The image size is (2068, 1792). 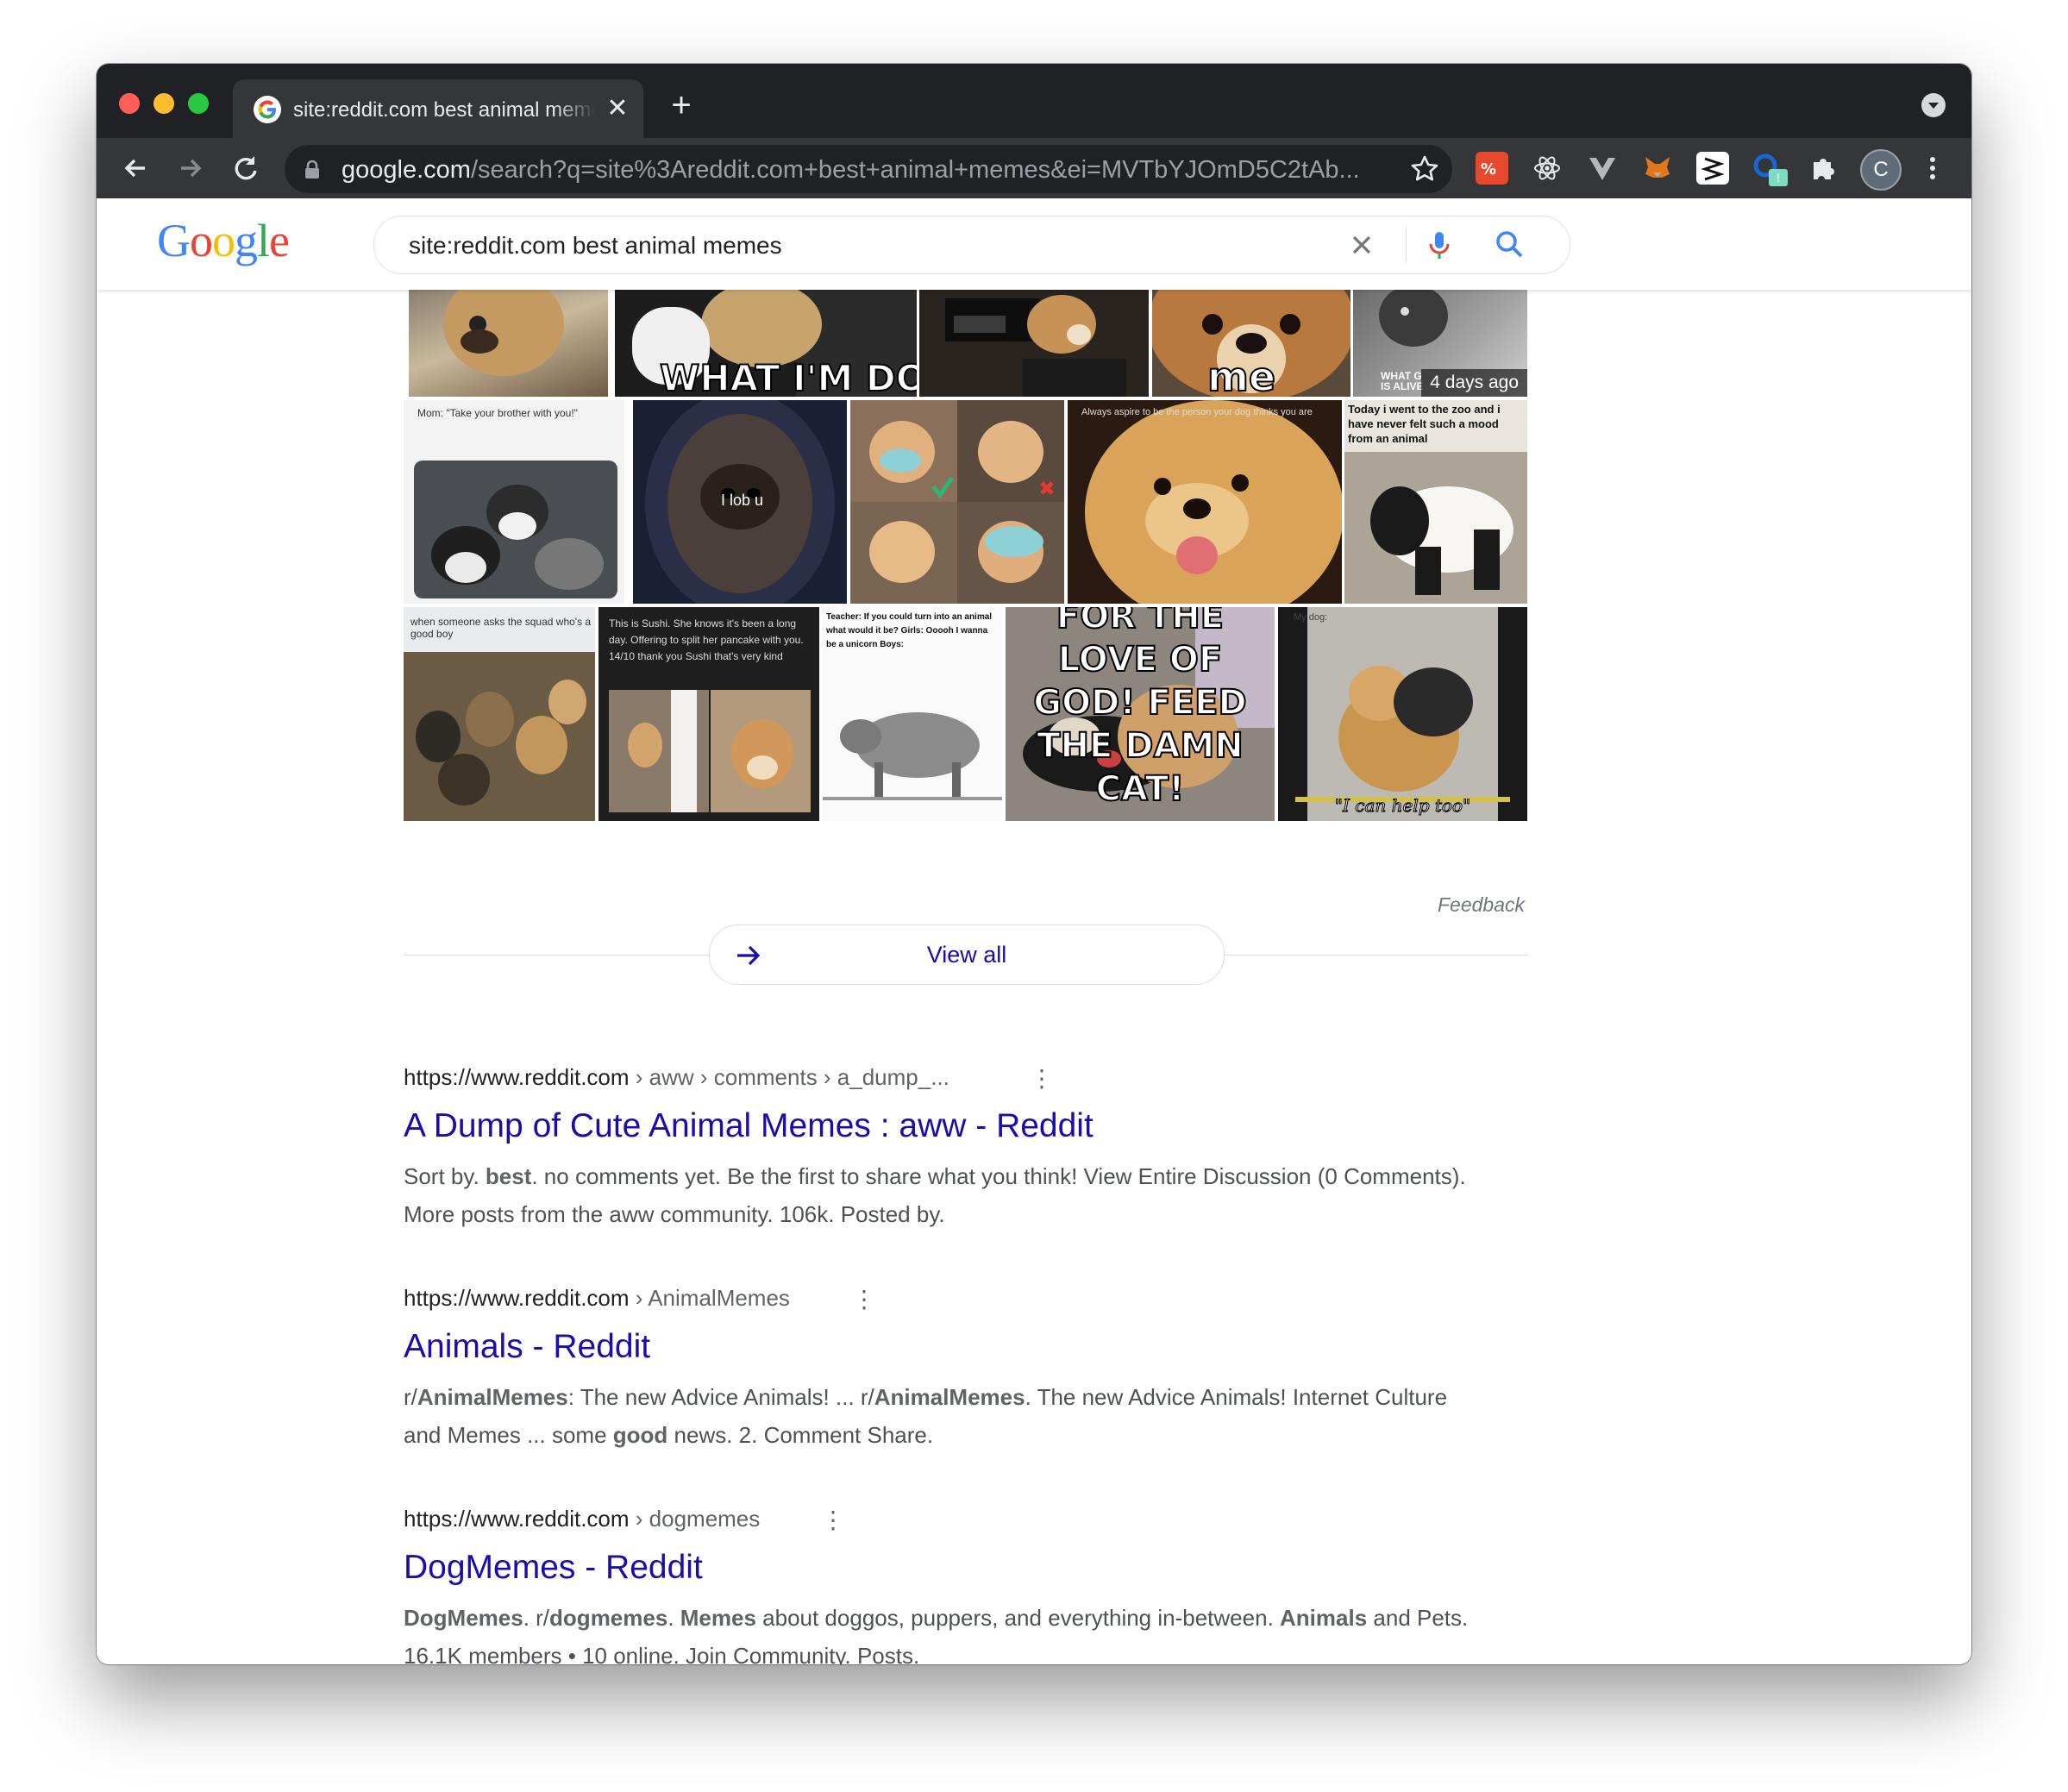 I want to click on back-arrow-icon, so click(x=134, y=168).